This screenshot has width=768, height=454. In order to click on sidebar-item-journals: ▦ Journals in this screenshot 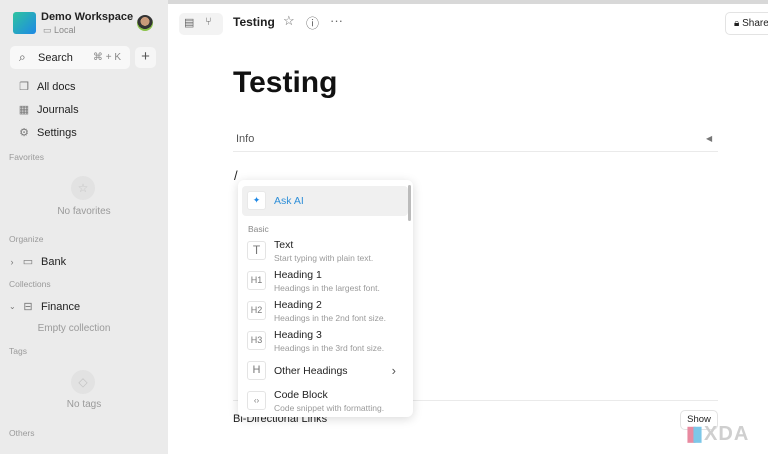, I will do `click(48, 110)`.